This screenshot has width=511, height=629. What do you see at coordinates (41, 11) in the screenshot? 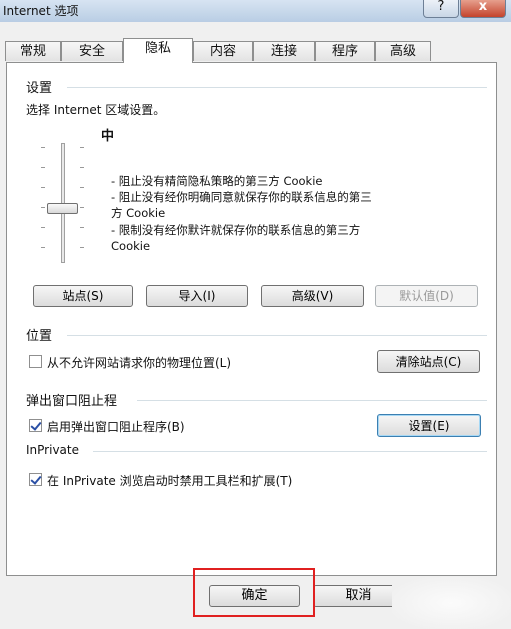
I see `window-title: Internet 选项` at bounding box center [41, 11].